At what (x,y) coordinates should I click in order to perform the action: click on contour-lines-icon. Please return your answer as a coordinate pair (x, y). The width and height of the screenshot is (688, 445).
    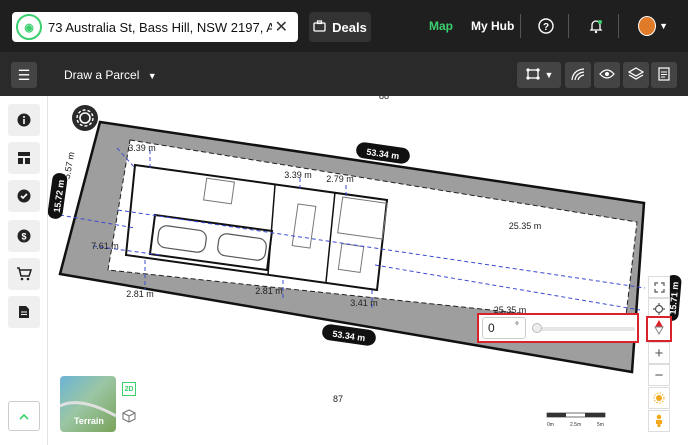
    Looking at the image, I should click on (578, 75).